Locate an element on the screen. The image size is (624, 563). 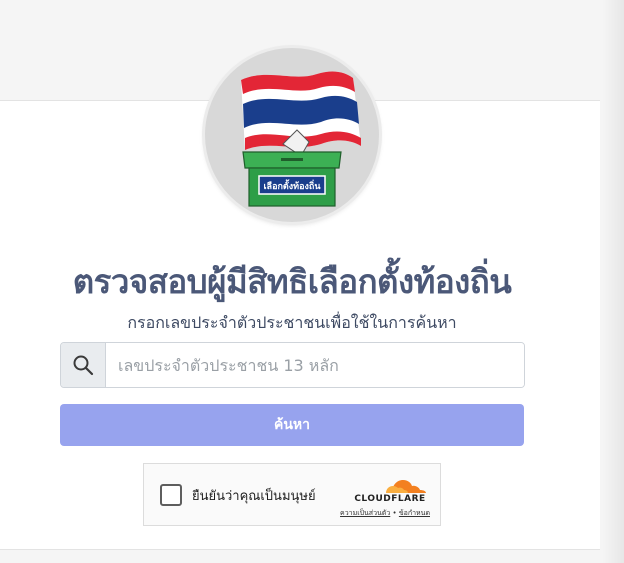
cloudflare-brand: CLOUDFLARE is located at coordinates (390, 499).